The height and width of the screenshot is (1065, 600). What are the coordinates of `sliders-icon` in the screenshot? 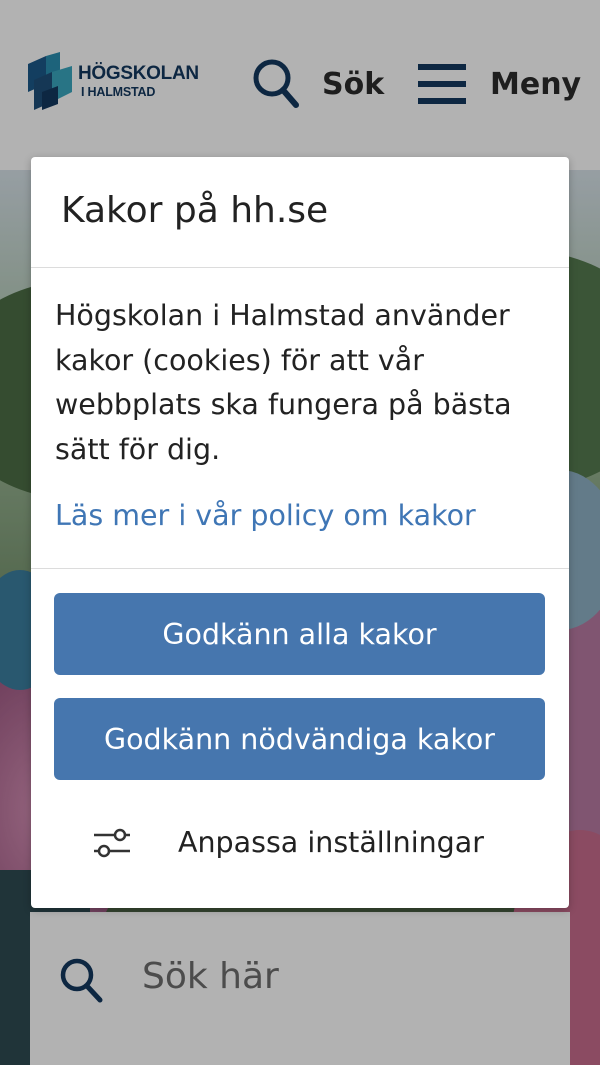 It's located at (112, 843).